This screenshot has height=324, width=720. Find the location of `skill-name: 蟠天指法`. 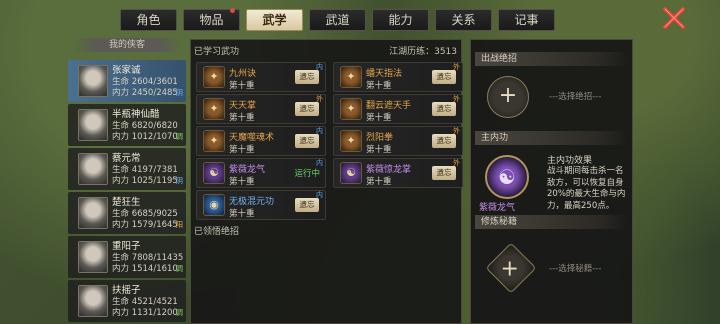

skill-name: 蟠天指法 is located at coordinates (384, 74).